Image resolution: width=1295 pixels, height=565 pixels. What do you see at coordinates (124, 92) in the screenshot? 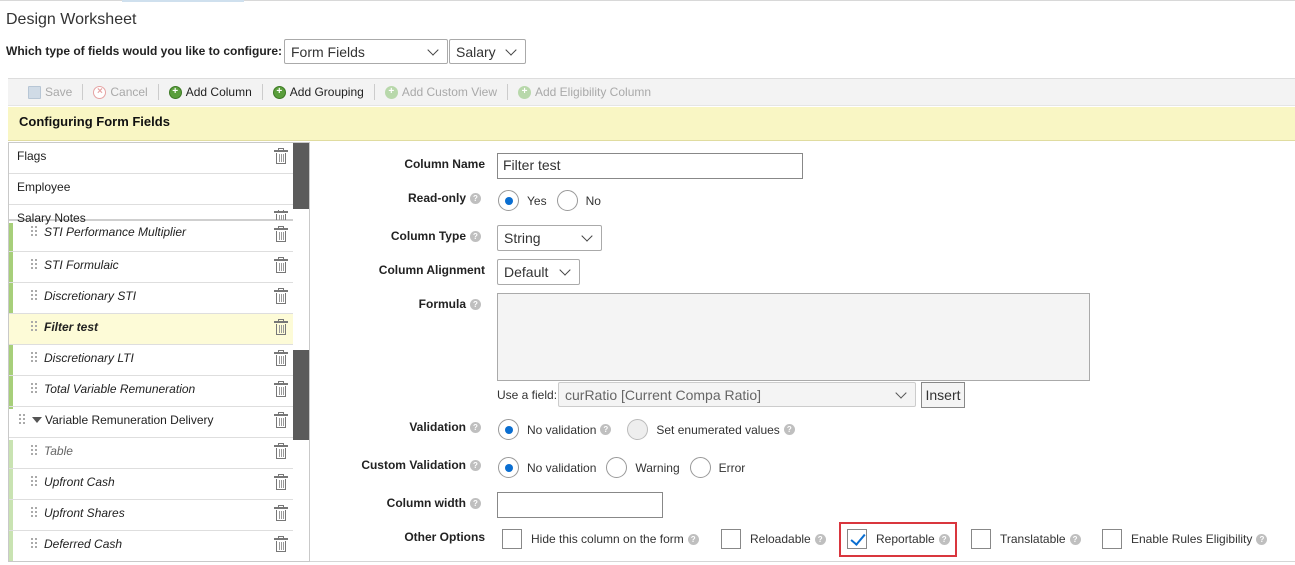
I see `cancel-button: × Cancel` at bounding box center [124, 92].